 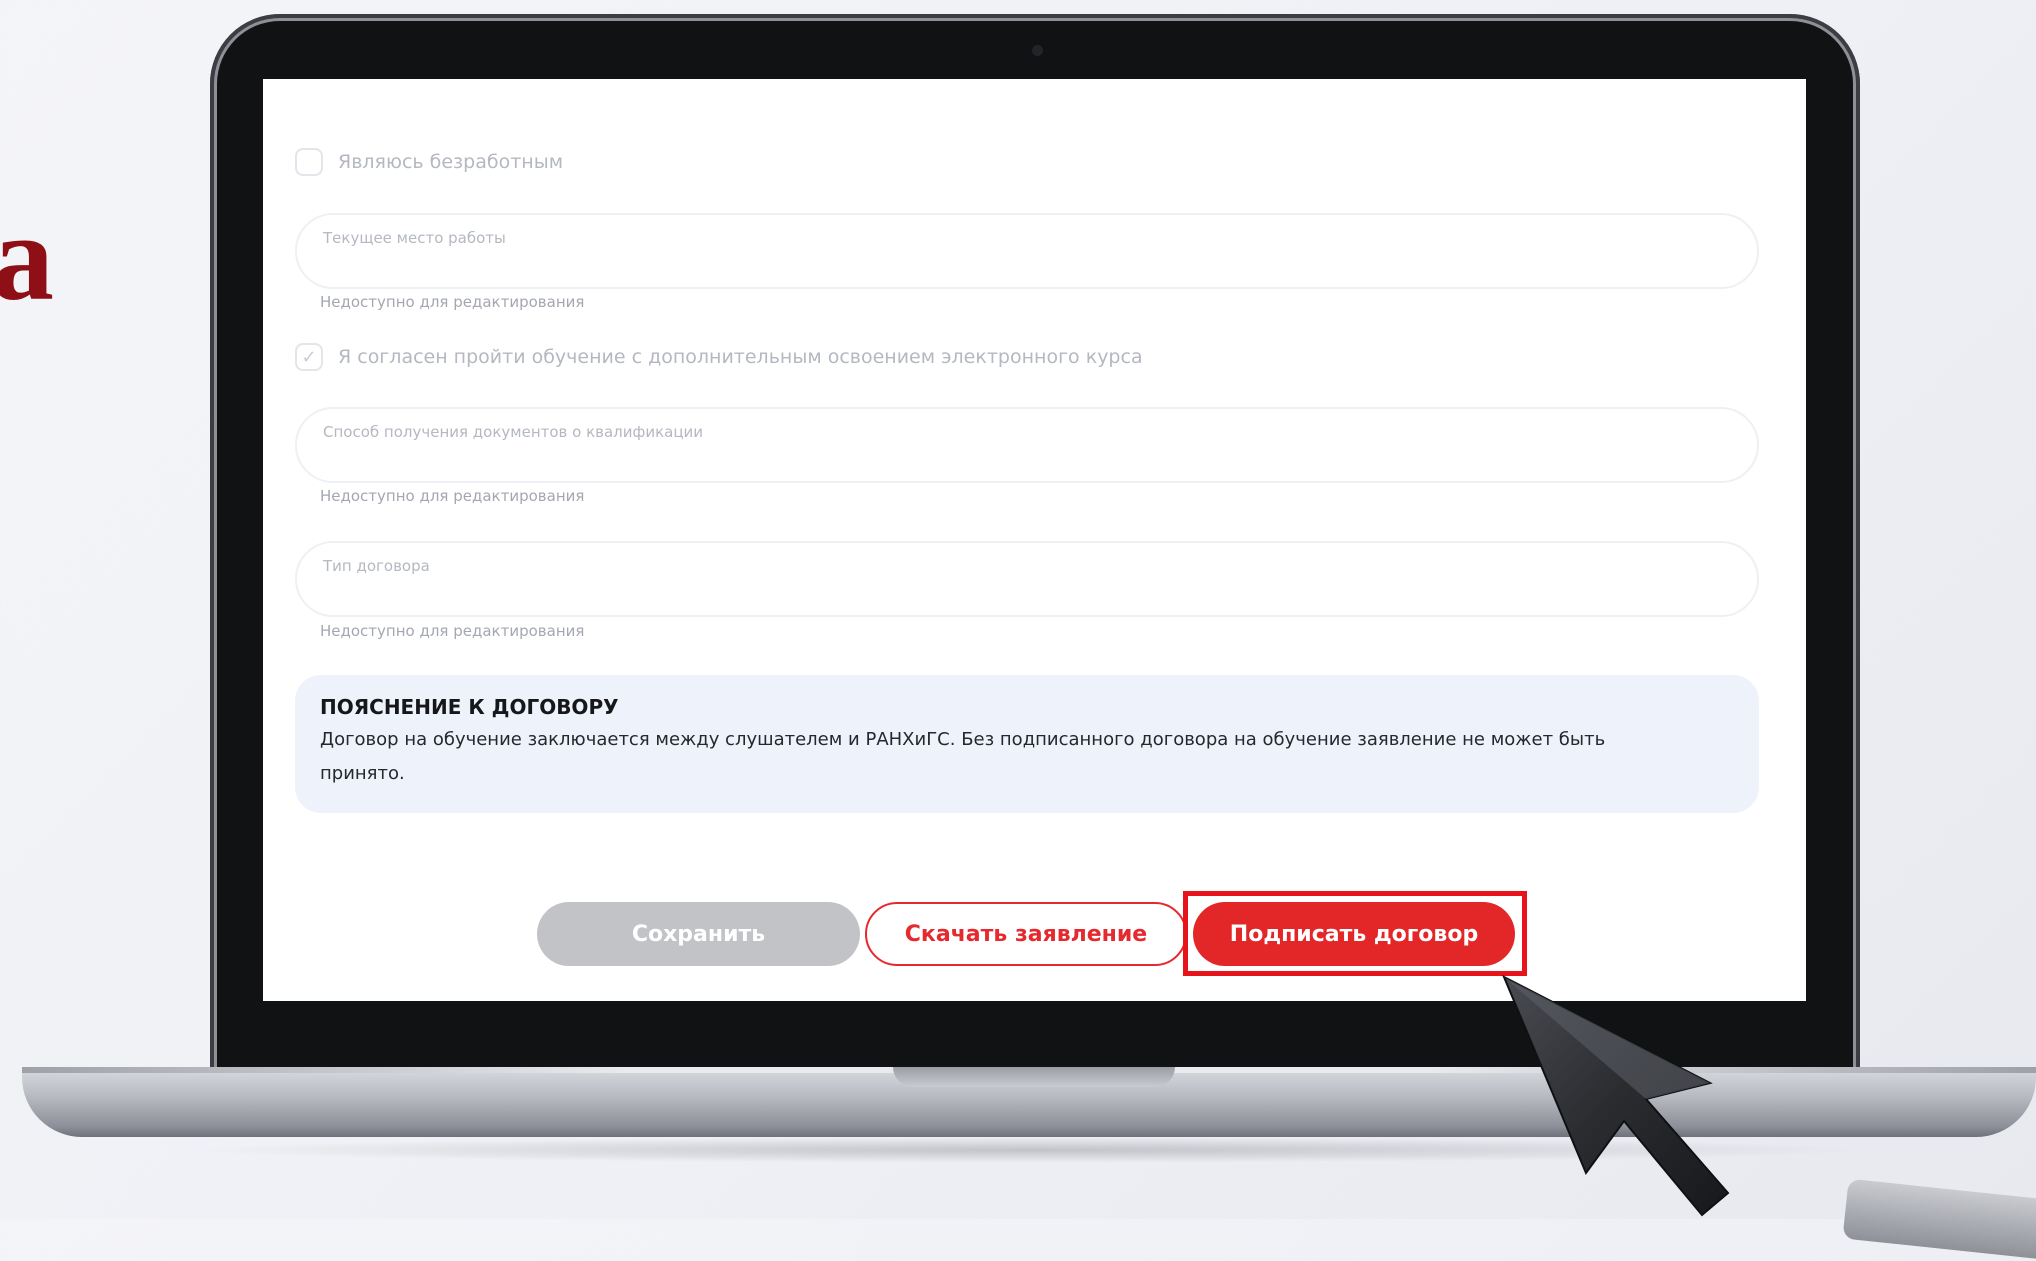 What do you see at coordinates (1355, 933) in the screenshot?
I see `sign-button-highlight-frame` at bounding box center [1355, 933].